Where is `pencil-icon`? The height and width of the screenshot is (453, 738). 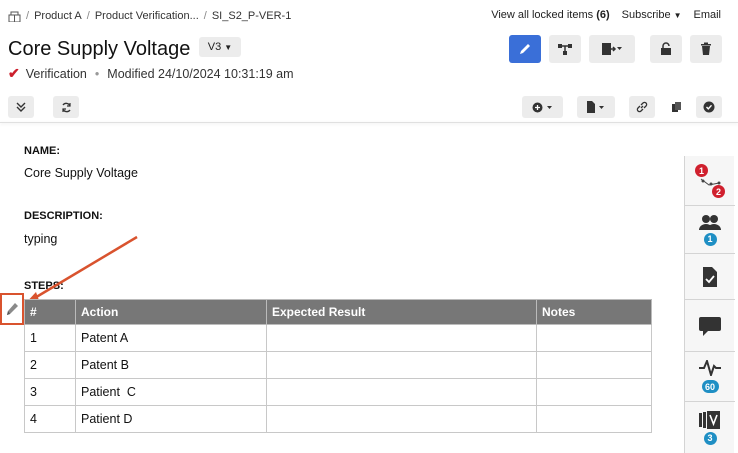
pencil-icon is located at coordinates (12, 309).